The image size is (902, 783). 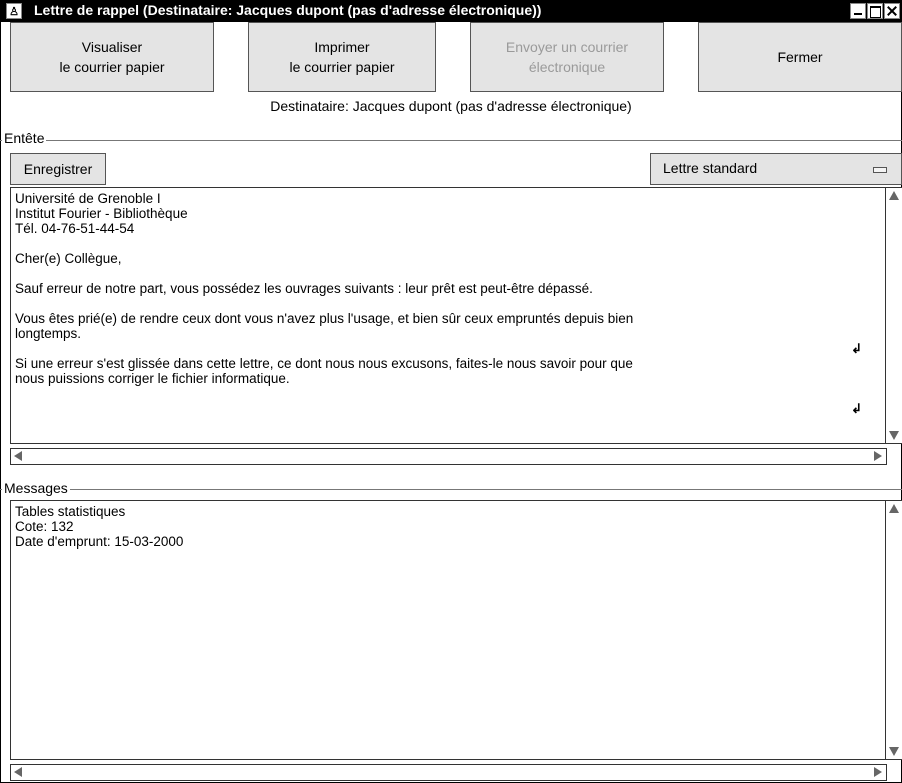 I want to click on save-button: Enregistrer, so click(x=58, y=169).